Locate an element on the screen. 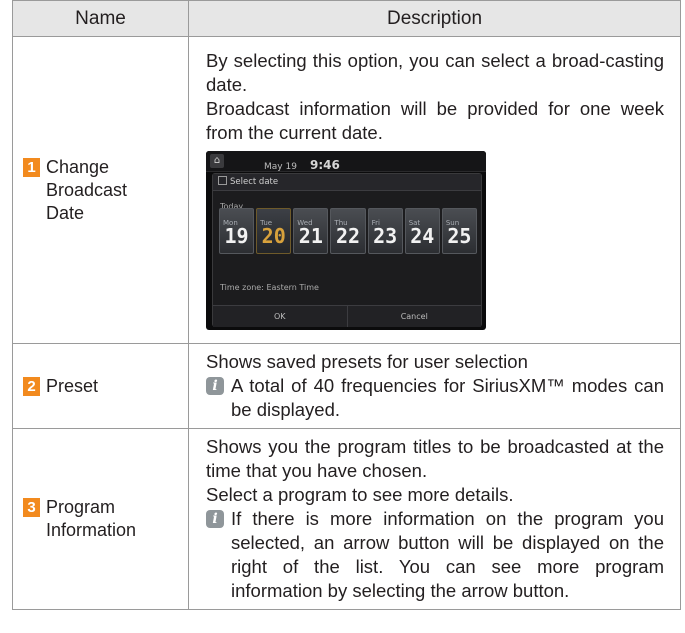  dialog-buttons: OK Cancel is located at coordinates (347, 315).